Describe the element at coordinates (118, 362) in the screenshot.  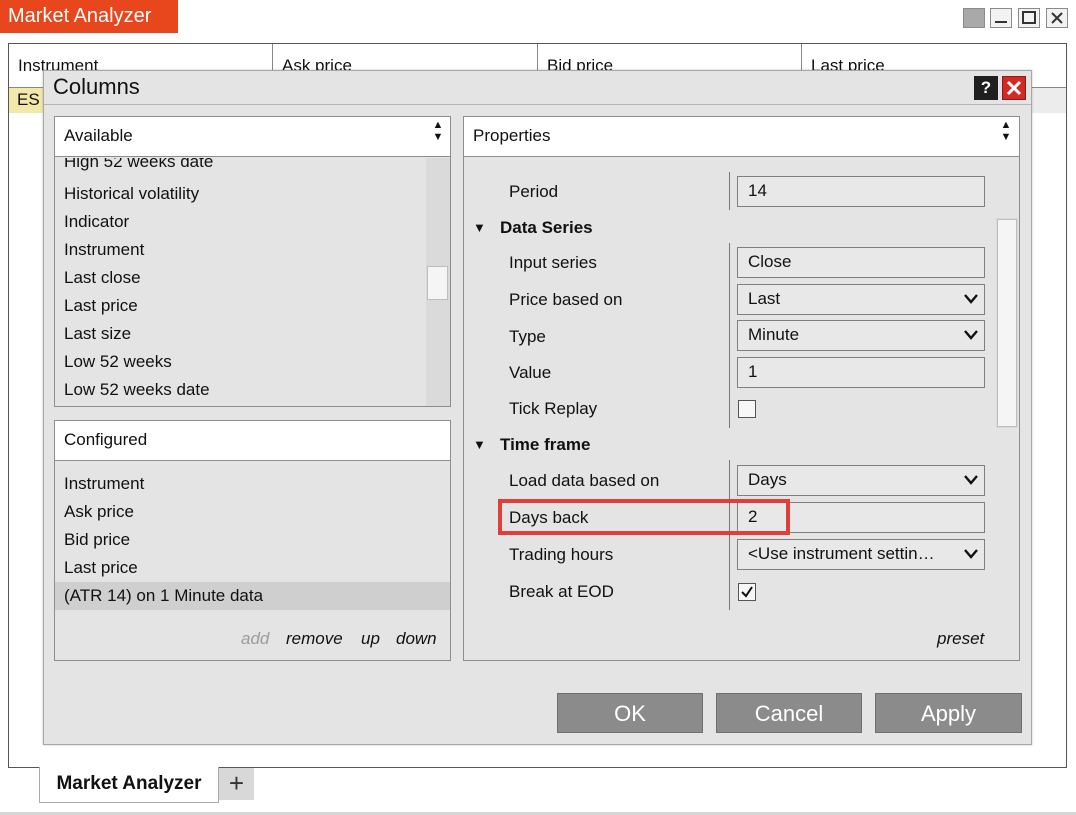
I see `list-item: Low 52 weeks` at that location.